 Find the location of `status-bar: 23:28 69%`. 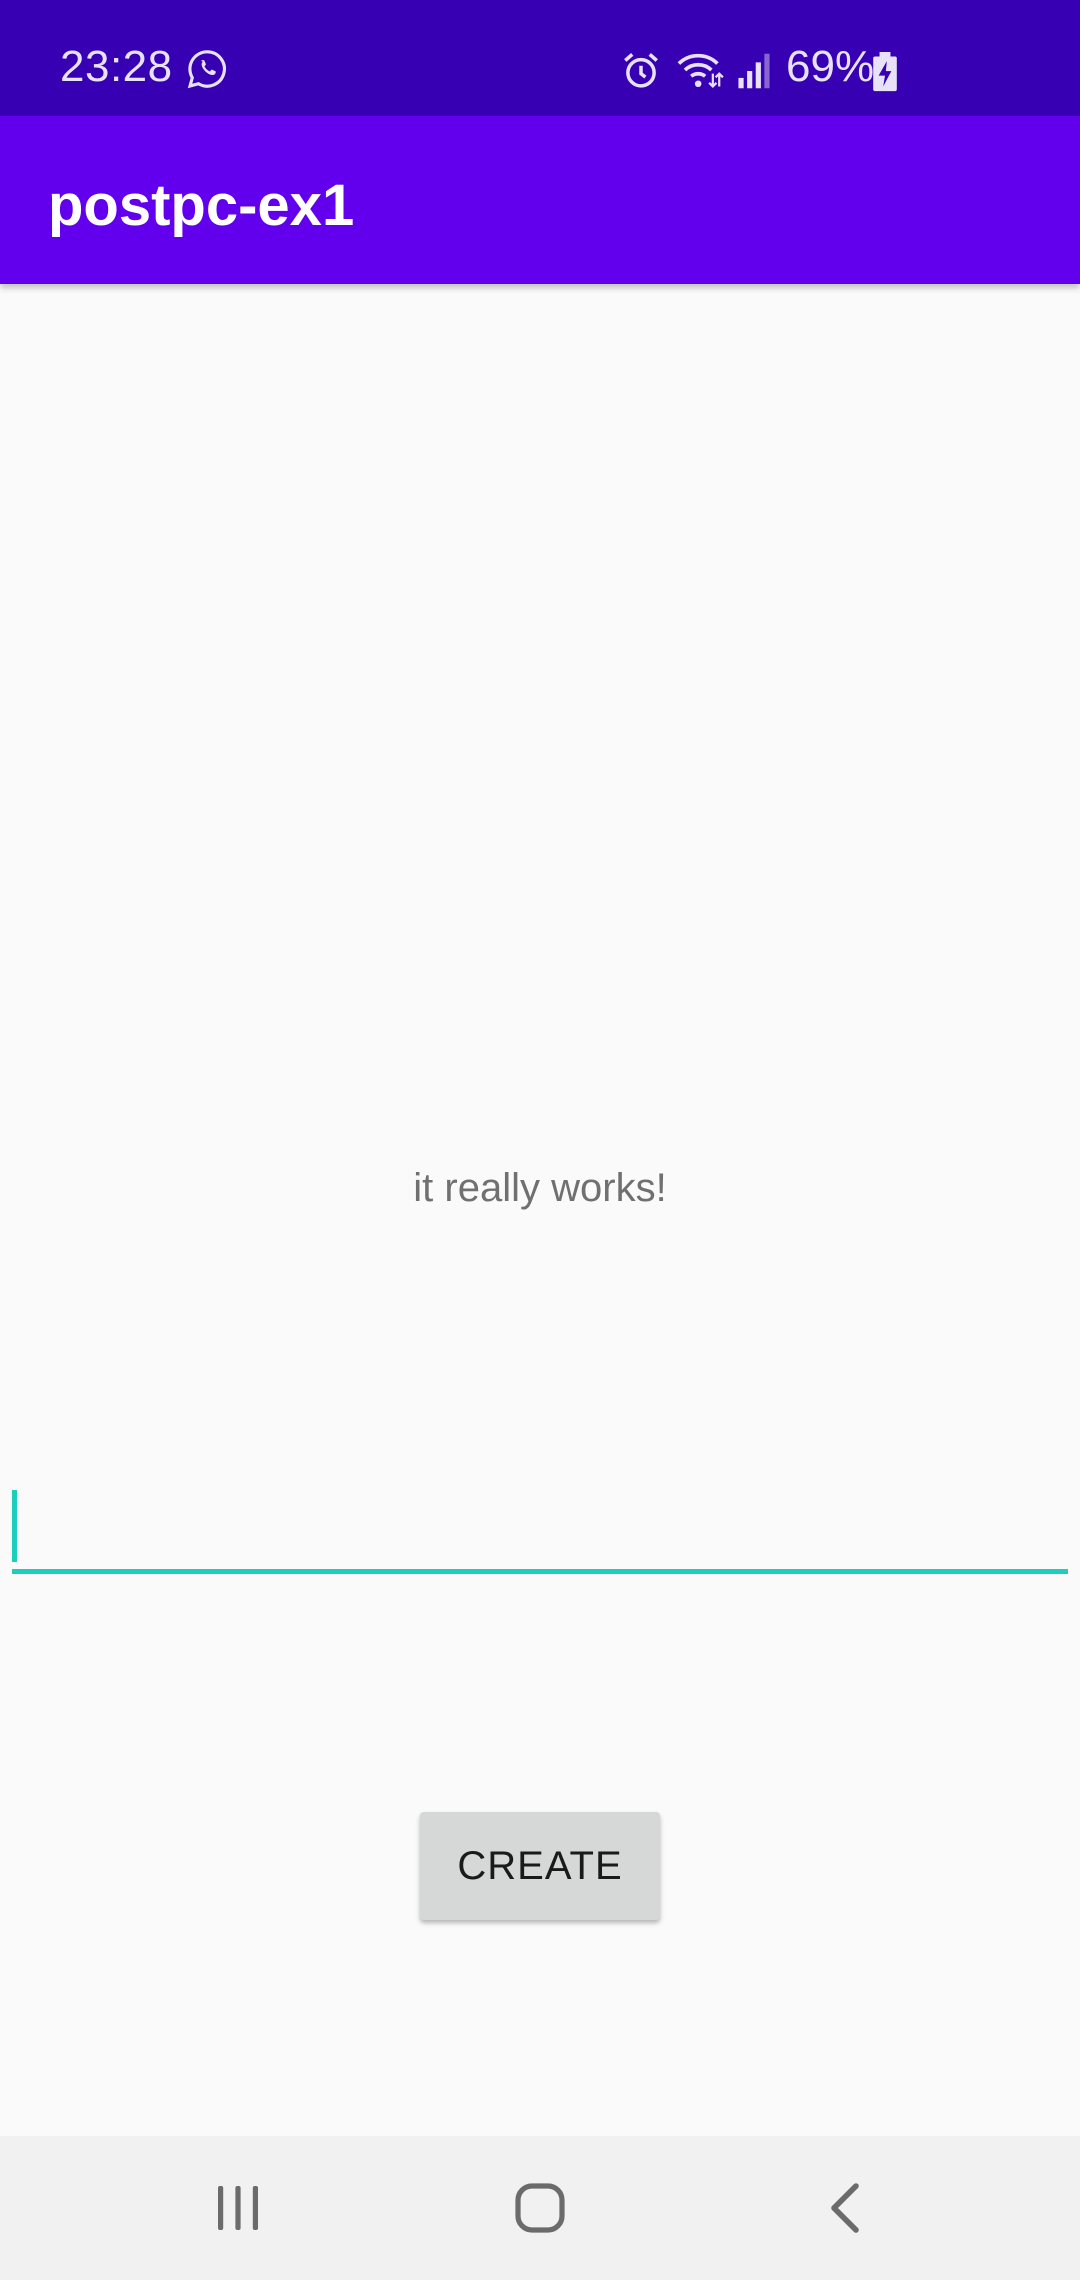

status-bar: 23:28 69% is located at coordinates (540, 58).